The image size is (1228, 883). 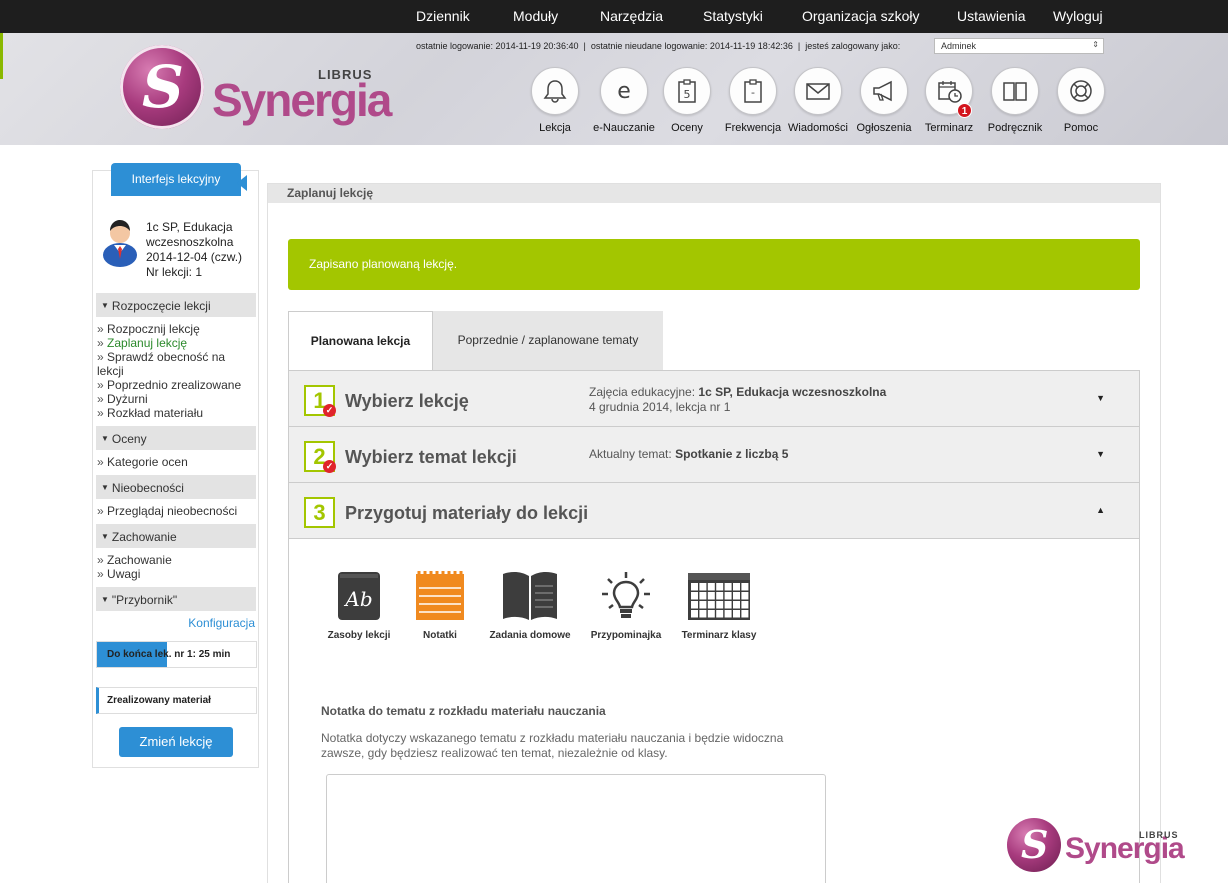 What do you see at coordinates (142, 343) in the screenshot?
I see `link-zaplanuj-lekcje: » Zaplanuj lekcję` at bounding box center [142, 343].